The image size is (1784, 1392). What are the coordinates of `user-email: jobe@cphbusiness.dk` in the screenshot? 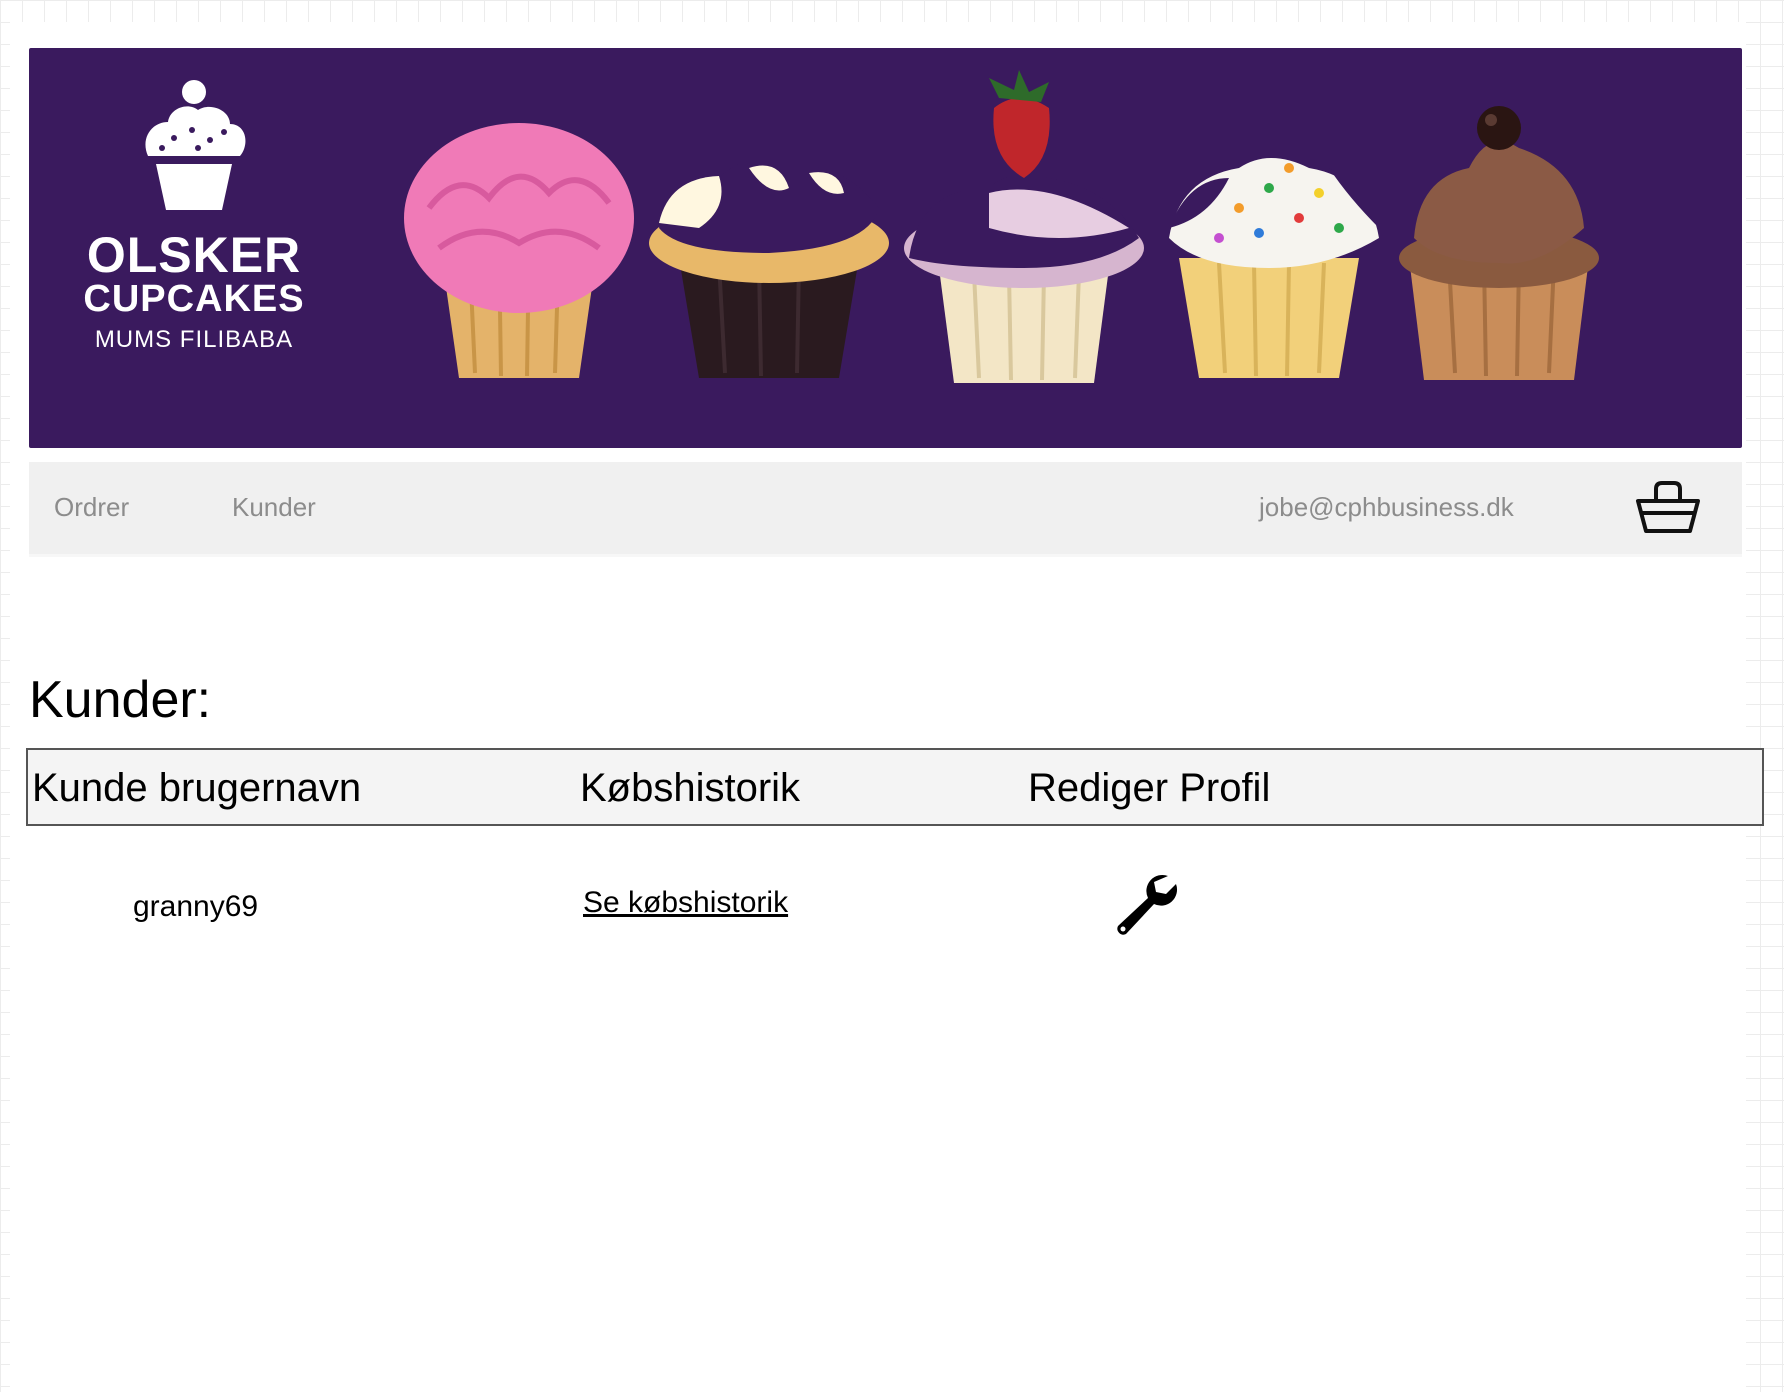 It's located at (1386, 507).